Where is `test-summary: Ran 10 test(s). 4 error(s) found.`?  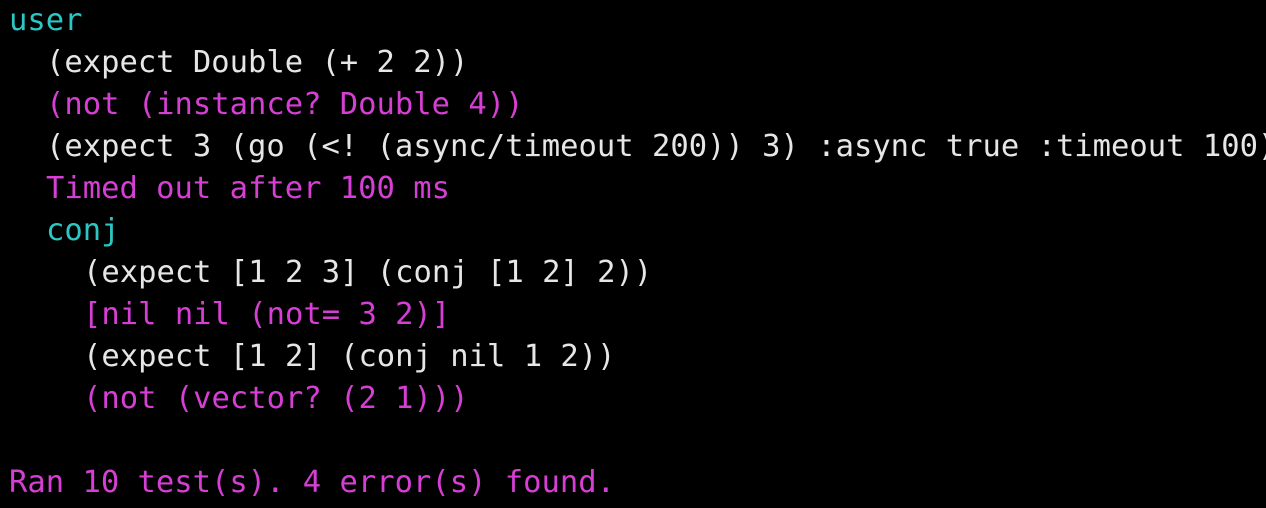 test-summary: Ran 10 test(s). 4 error(s) found. is located at coordinates (312, 482).